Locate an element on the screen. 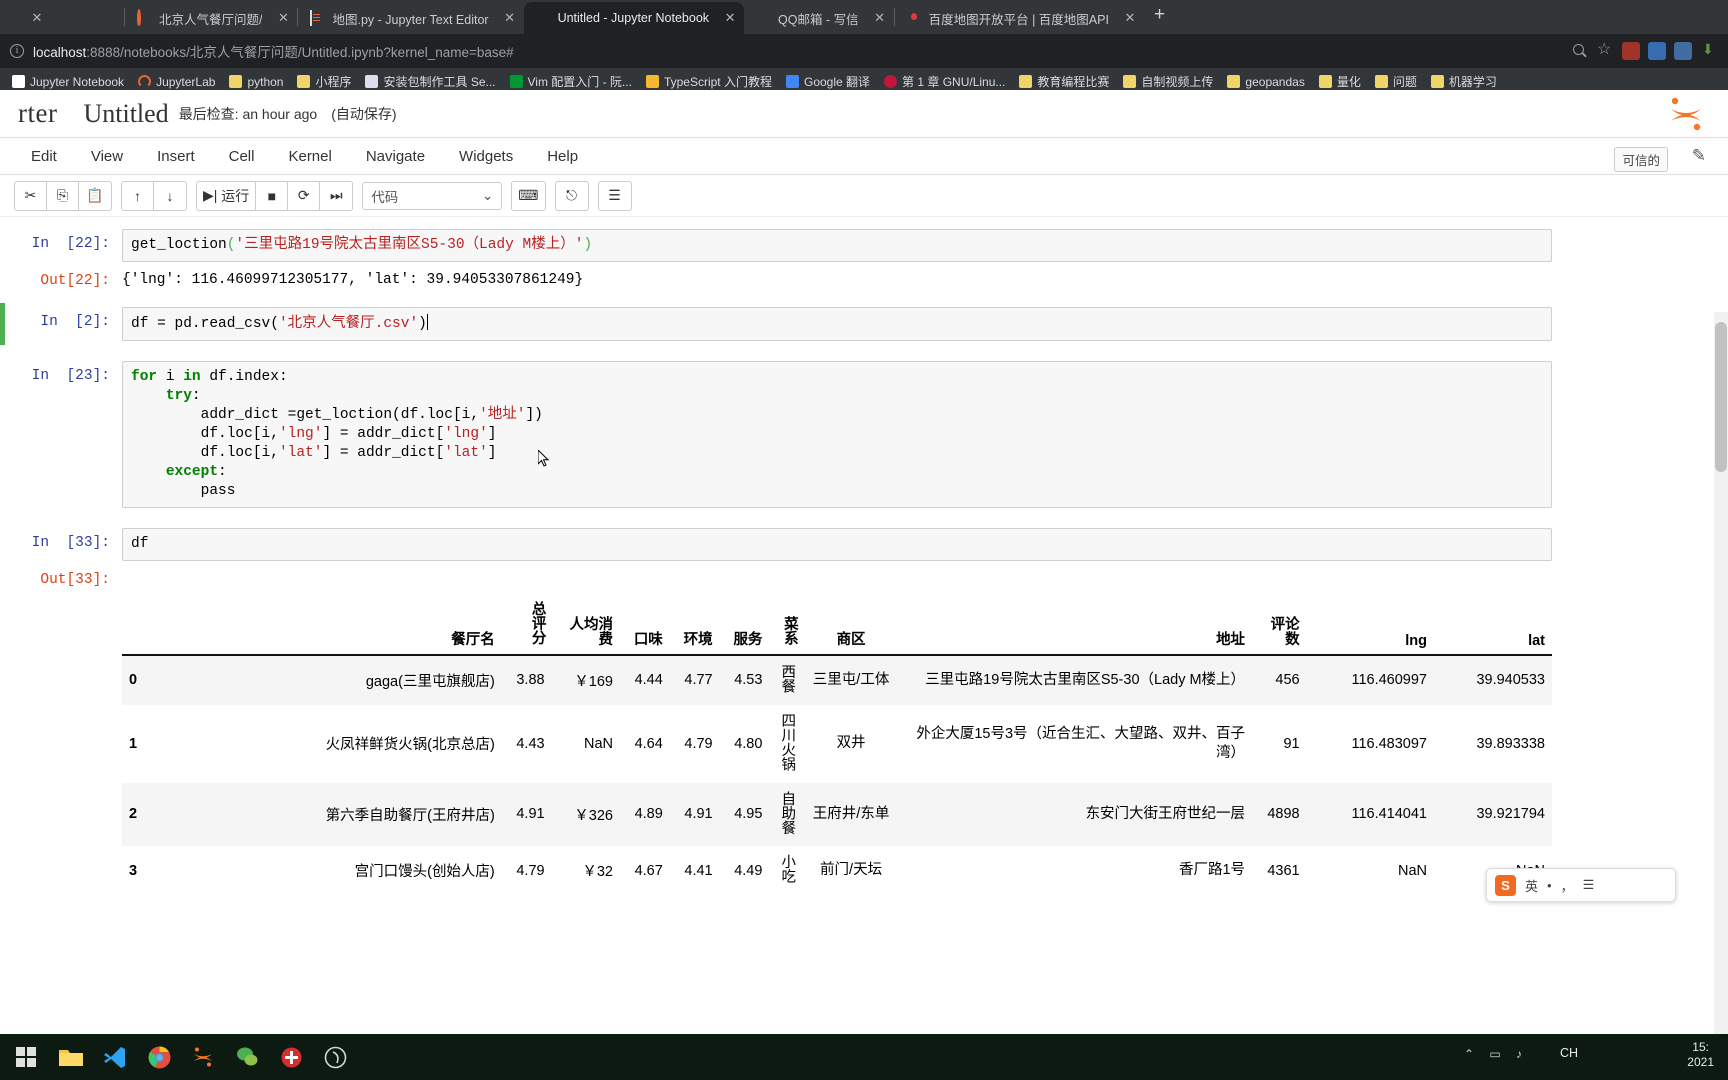  page-scrollbar is located at coordinates (1721, 673).